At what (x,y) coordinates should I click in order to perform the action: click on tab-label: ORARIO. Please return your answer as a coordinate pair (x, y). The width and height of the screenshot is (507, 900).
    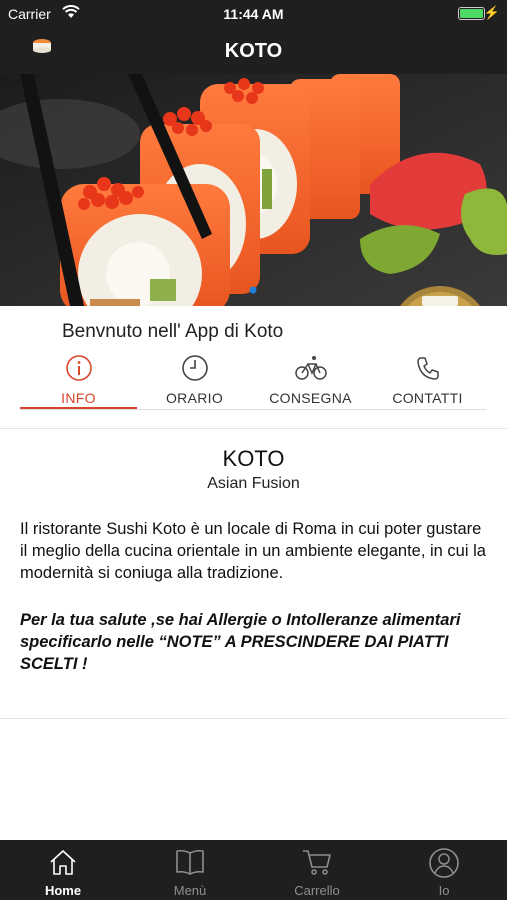
    Looking at the image, I should click on (194, 398).